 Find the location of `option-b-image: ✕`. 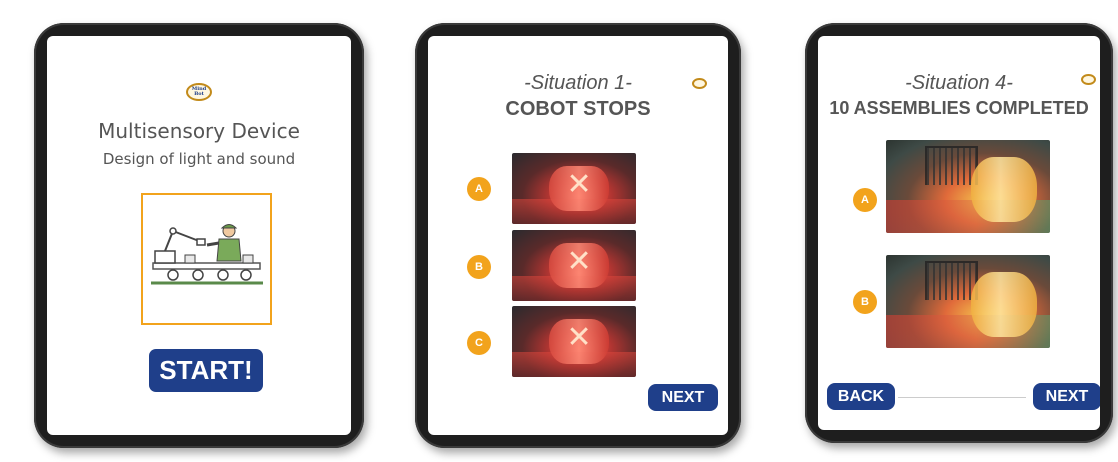

option-b-image: ✕ is located at coordinates (574, 265).